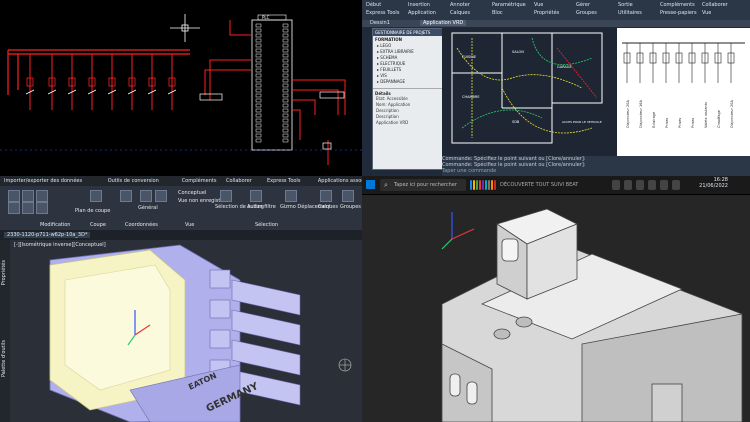 Image resolution: width=750 pixels, height=422 pixels. I want to click on command-input: Taper une commande, so click(596, 171).